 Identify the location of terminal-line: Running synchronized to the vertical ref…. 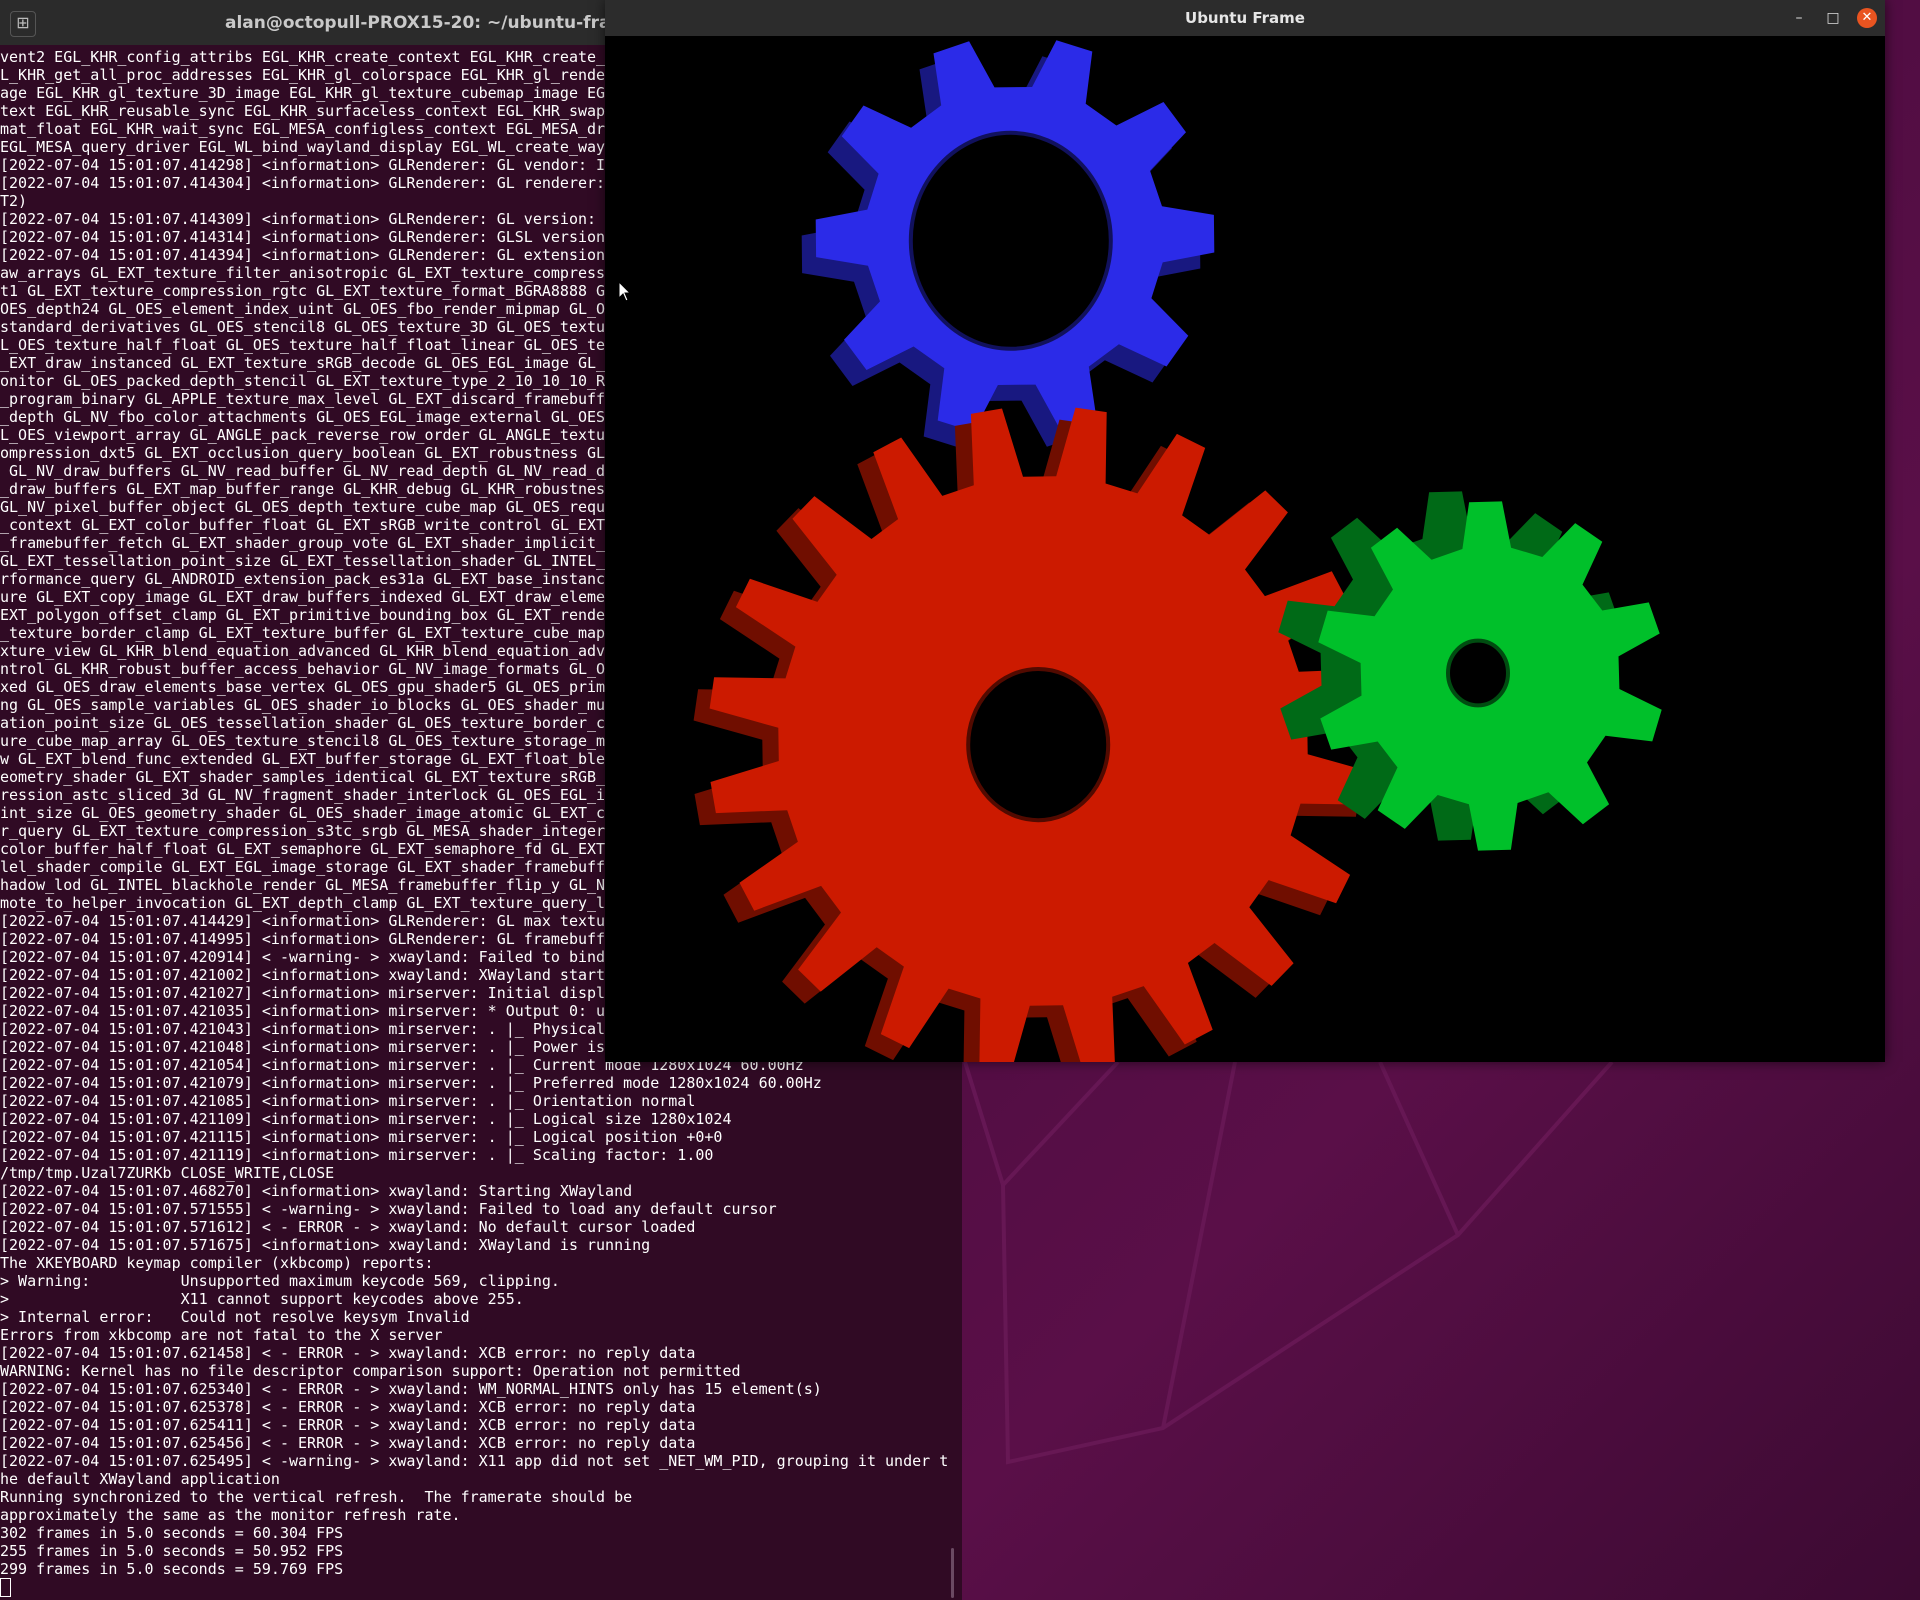
(316, 1497).